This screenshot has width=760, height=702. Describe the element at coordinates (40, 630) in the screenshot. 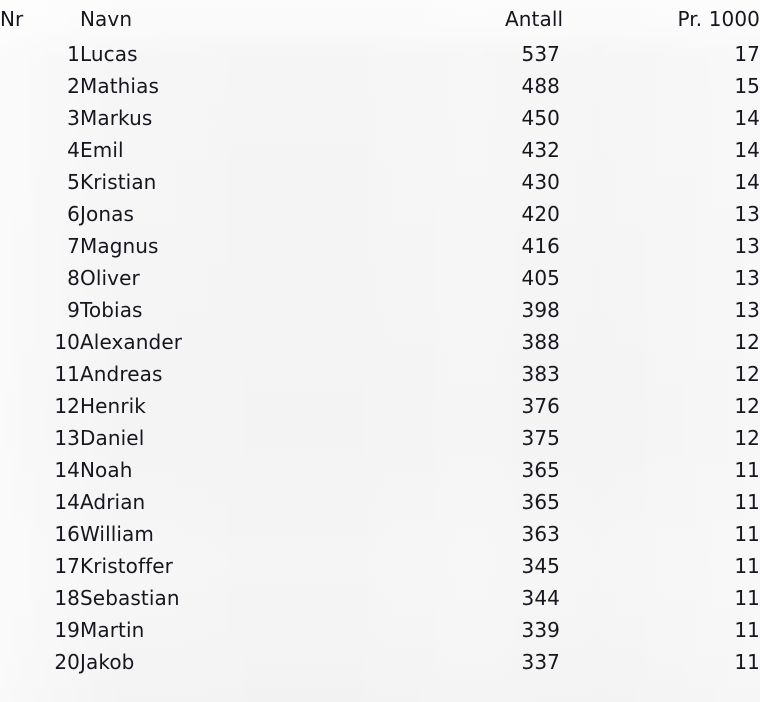

I see `cell-nr: 19` at that location.